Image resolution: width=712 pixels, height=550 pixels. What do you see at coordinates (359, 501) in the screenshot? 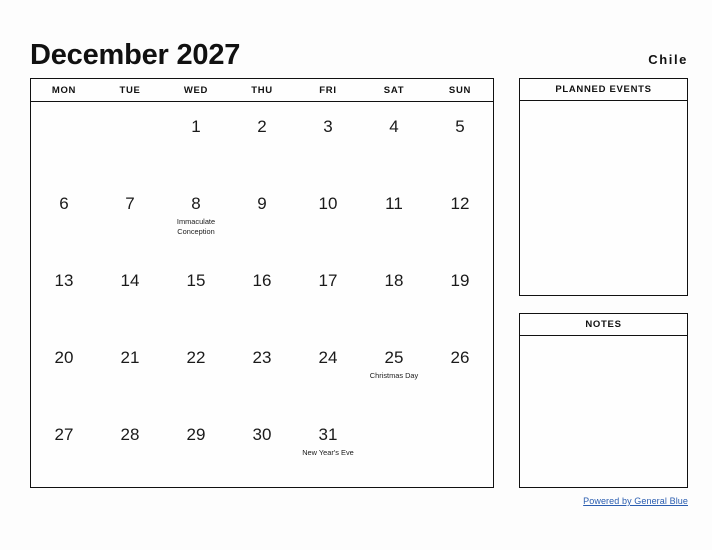
I see `footer: Powered by General Blue` at bounding box center [359, 501].